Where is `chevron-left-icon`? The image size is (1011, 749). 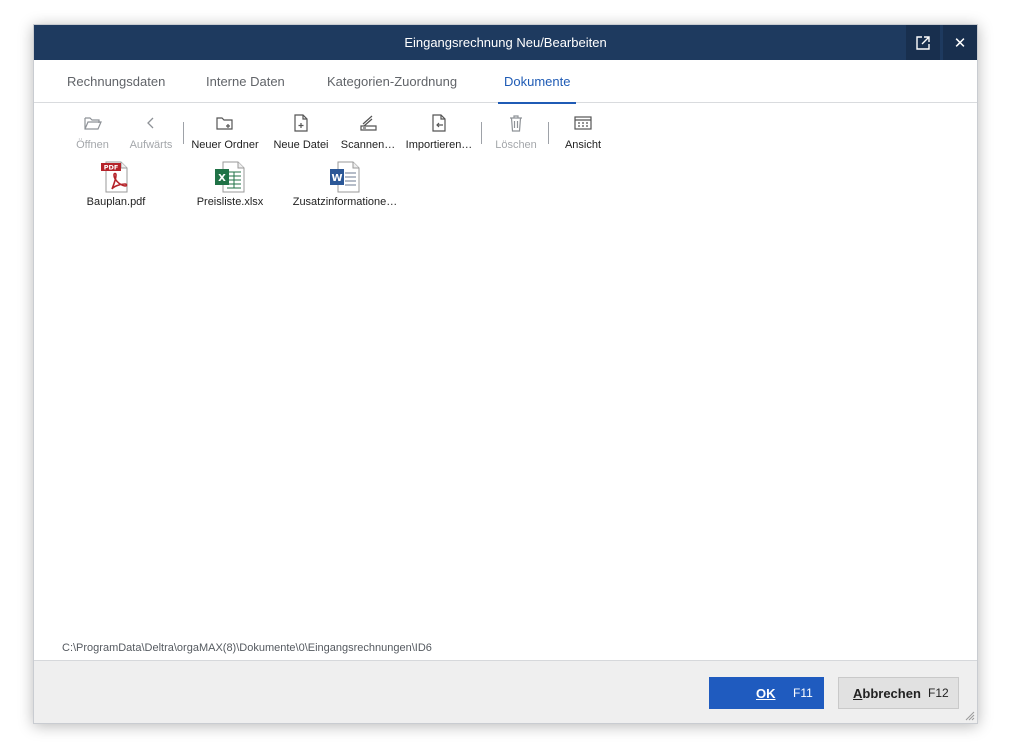 chevron-left-icon is located at coordinates (150, 123).